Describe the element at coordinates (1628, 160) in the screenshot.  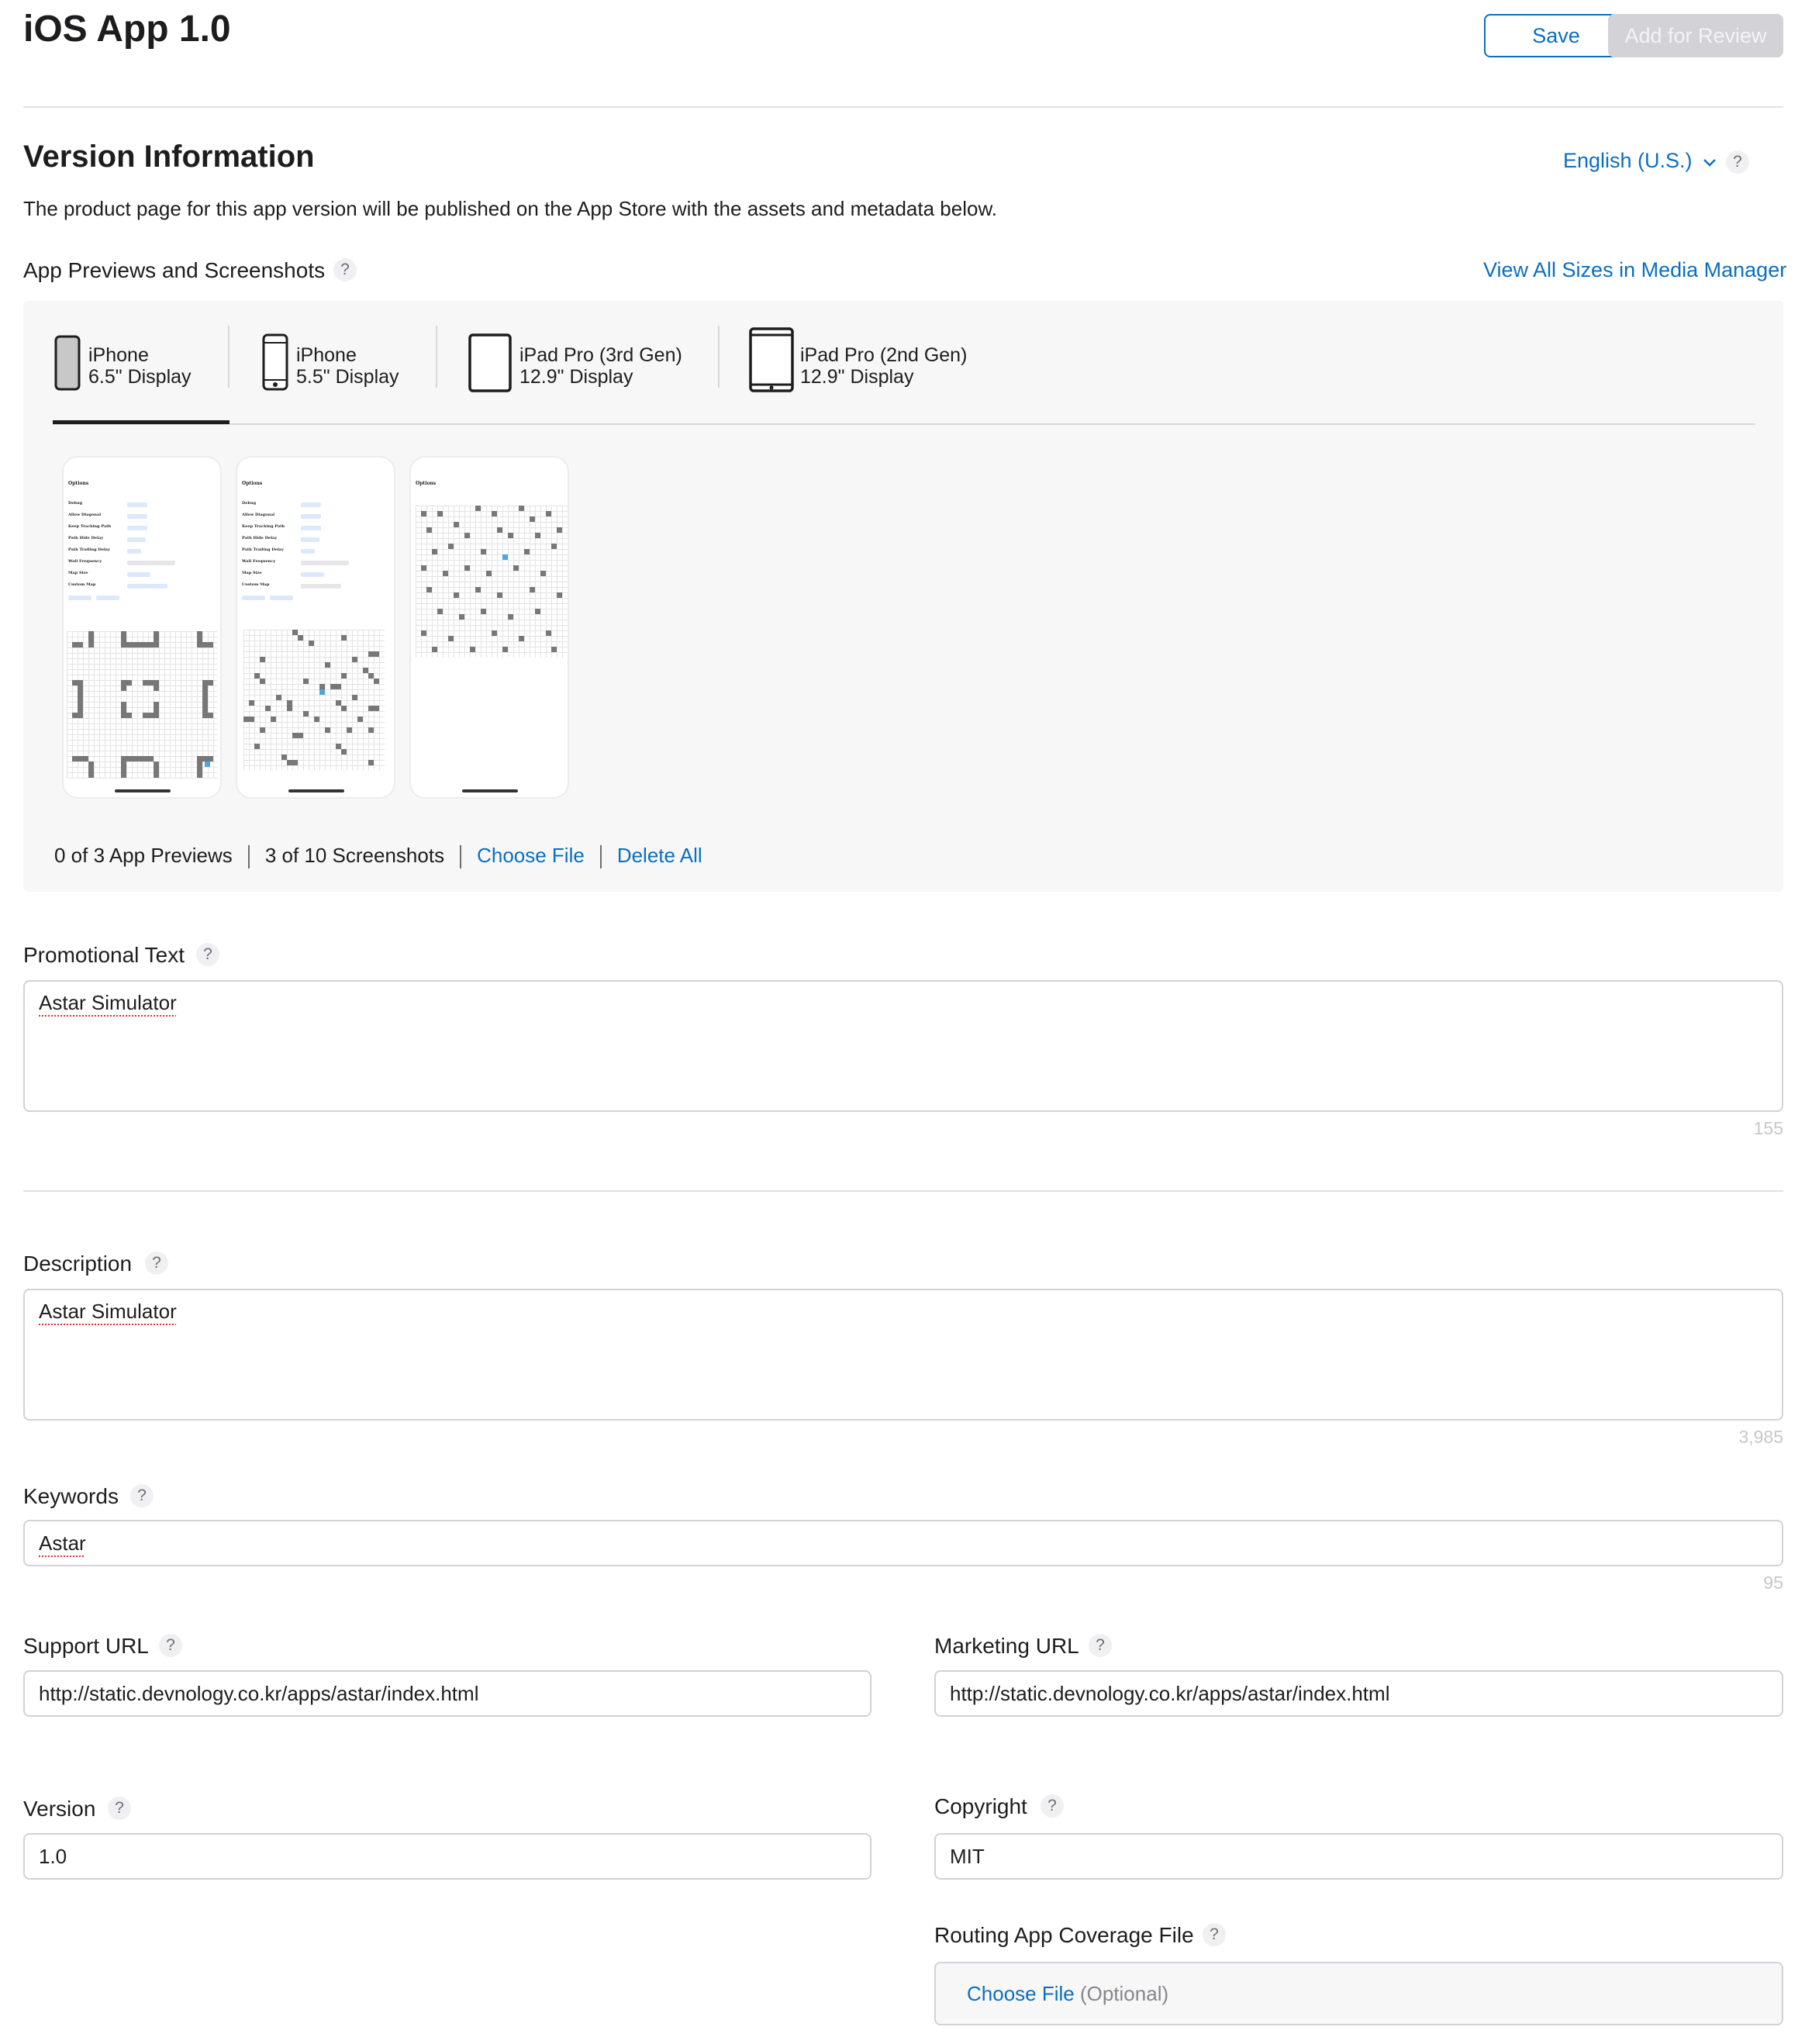
I see `language-label: English (U.S.)` at that location.